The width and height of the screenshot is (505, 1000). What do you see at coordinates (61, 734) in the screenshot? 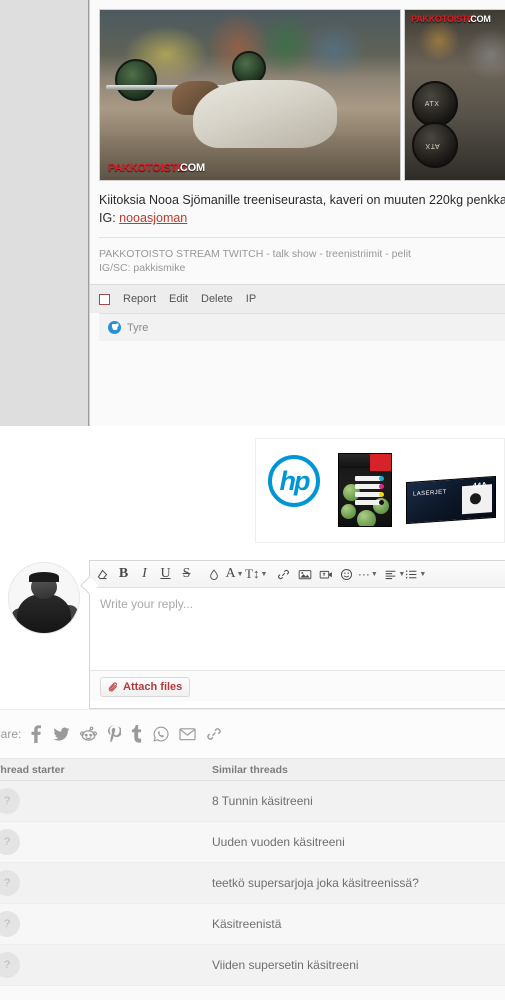
I see `twitter-icon` at bounding box center [61, 734].